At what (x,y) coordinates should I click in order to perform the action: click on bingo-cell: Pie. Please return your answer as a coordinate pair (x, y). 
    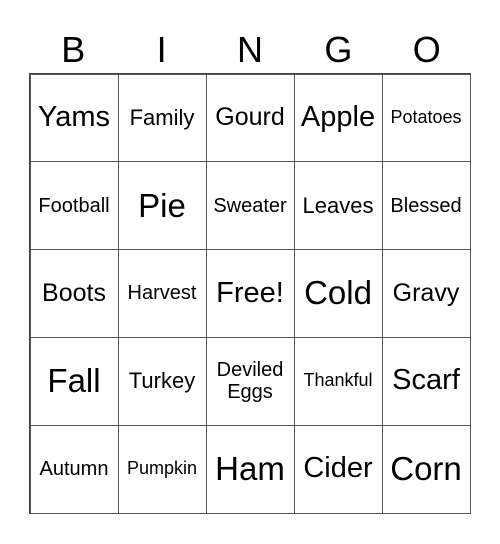
    Looking at the image, I should click on (162, 206).